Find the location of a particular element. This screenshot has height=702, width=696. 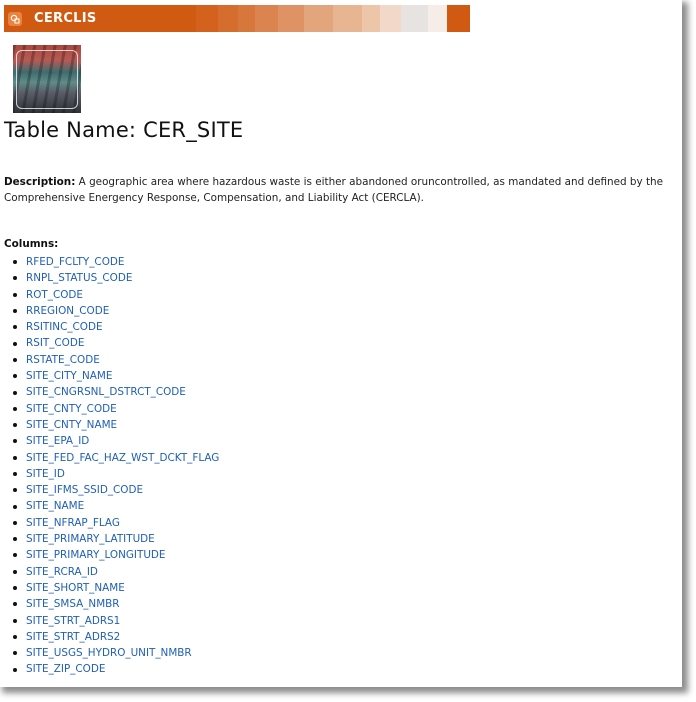

column-list-item: SITE_USGS_HYDRO_UNIT_NMBR is located at coordinates (115, 653).